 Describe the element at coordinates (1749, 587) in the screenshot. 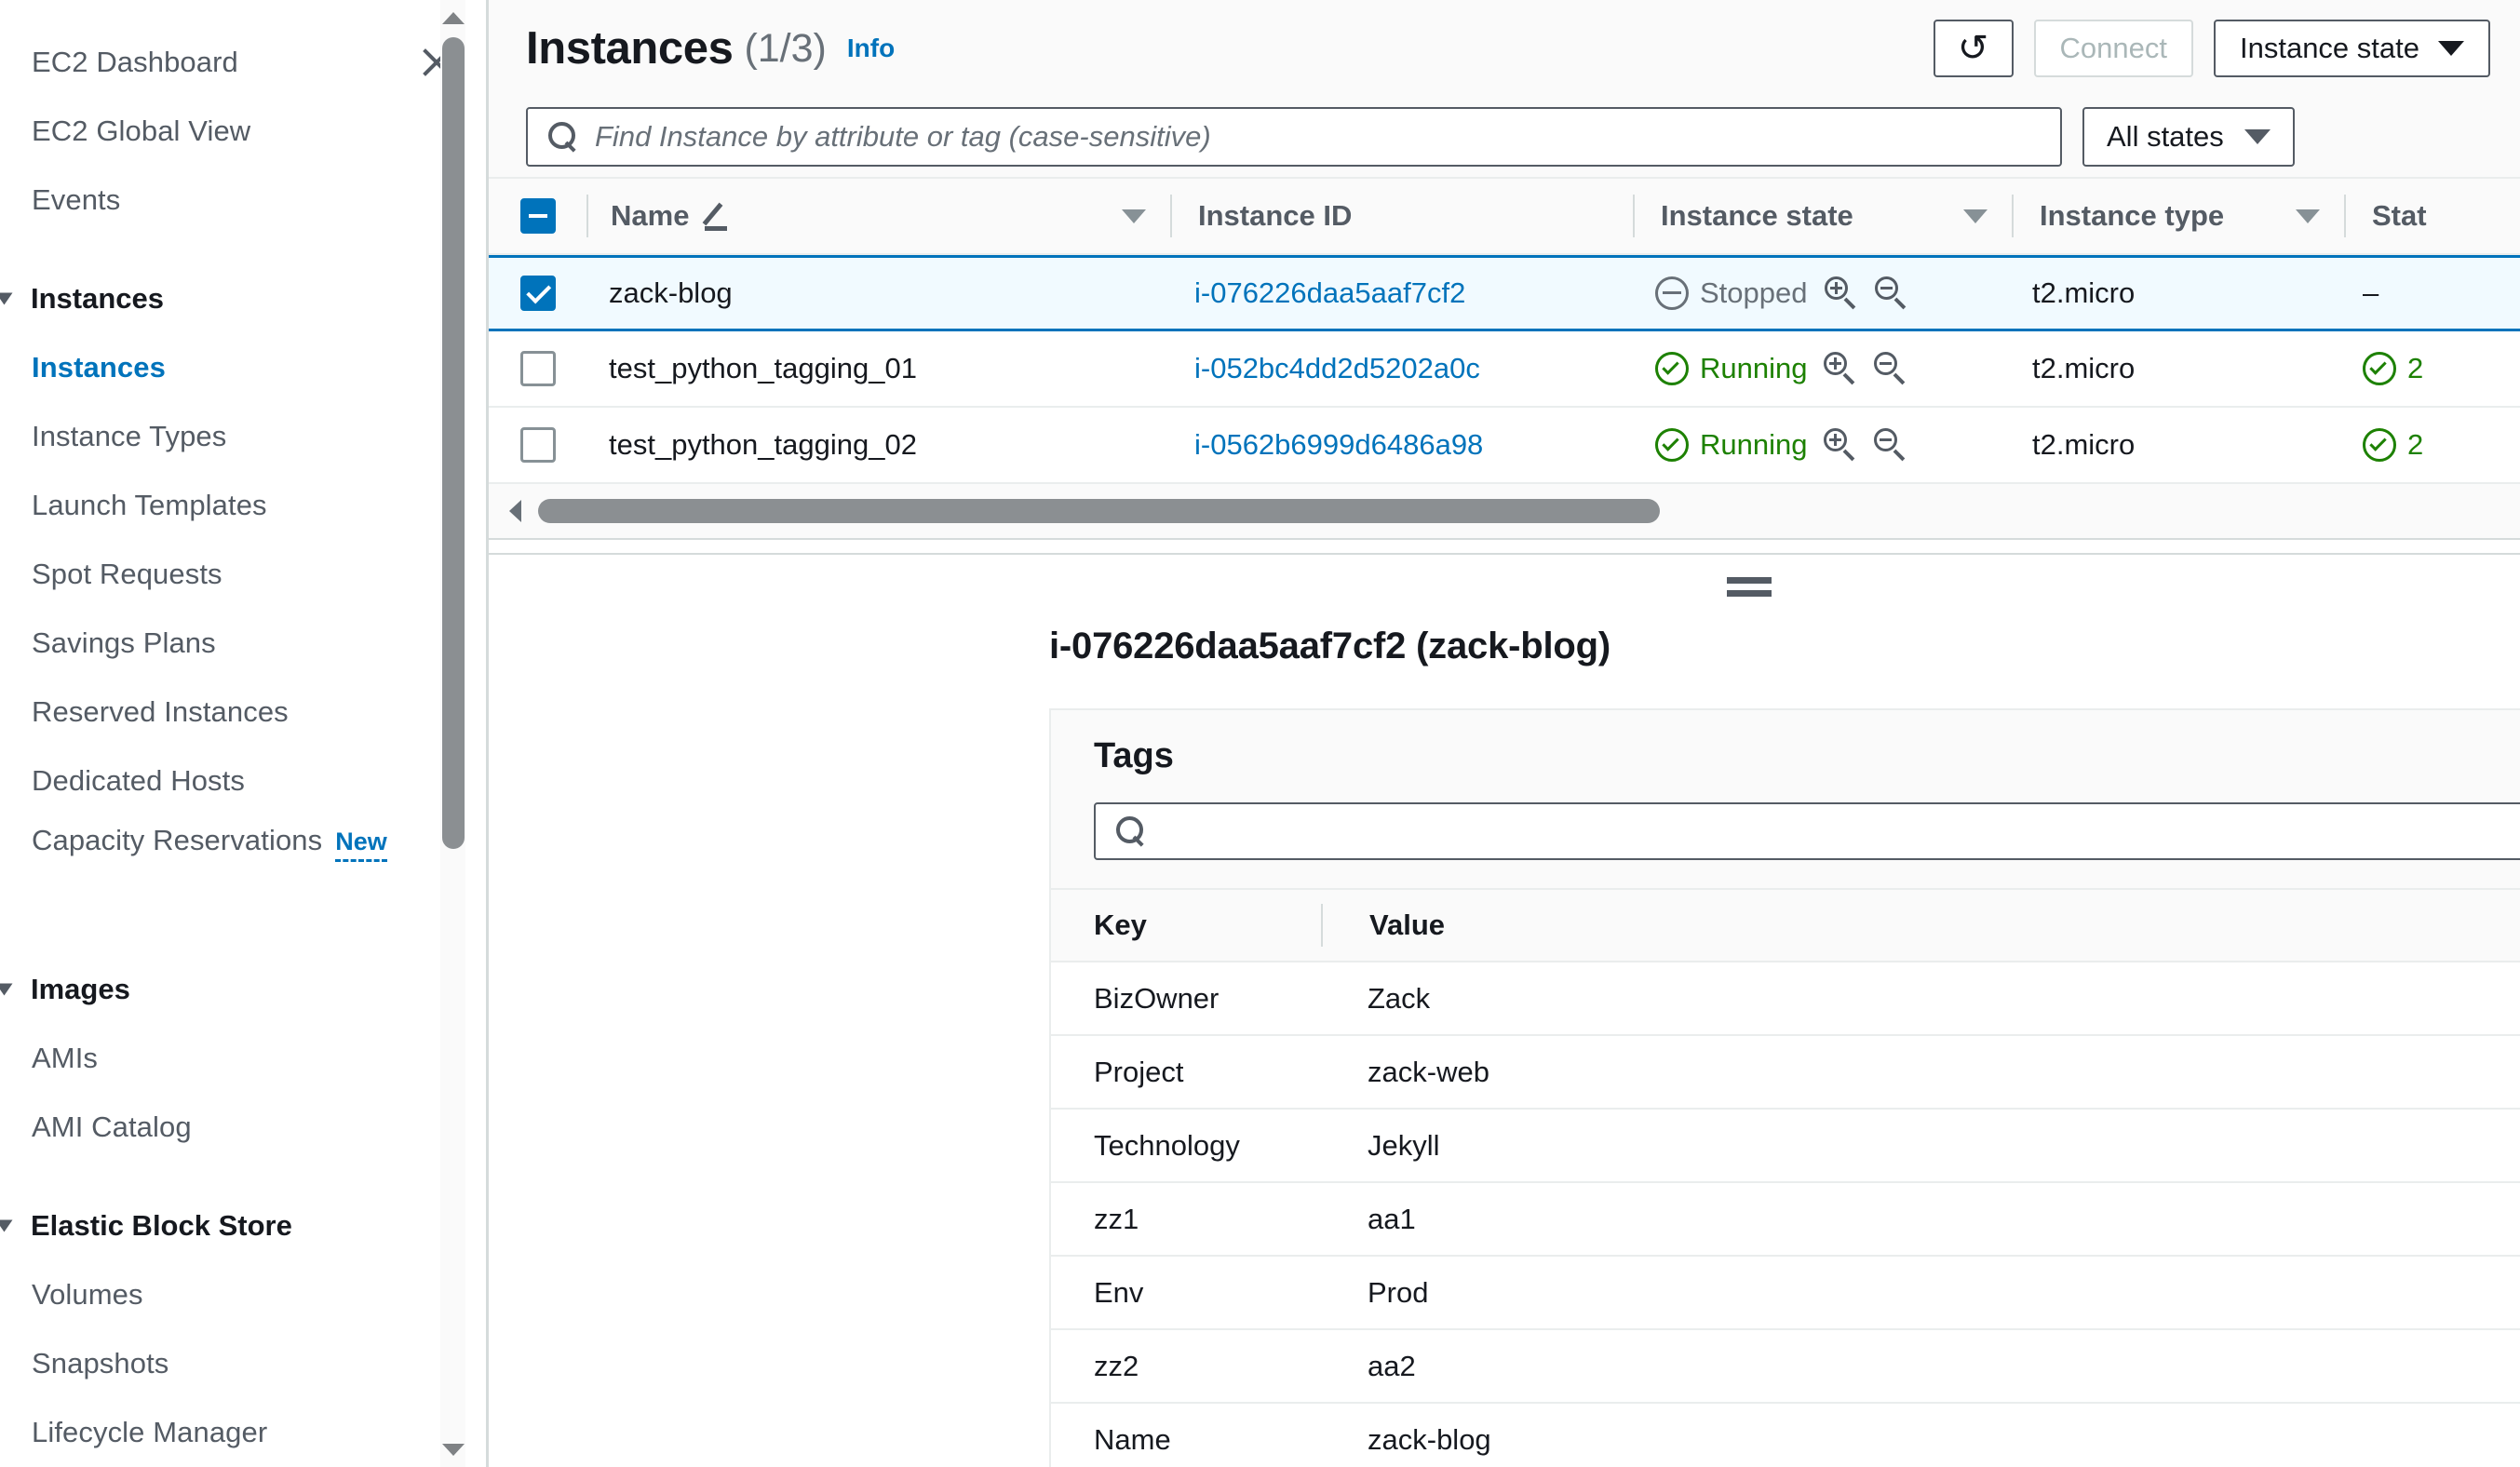

I see `resize-handle-icon` at that location.